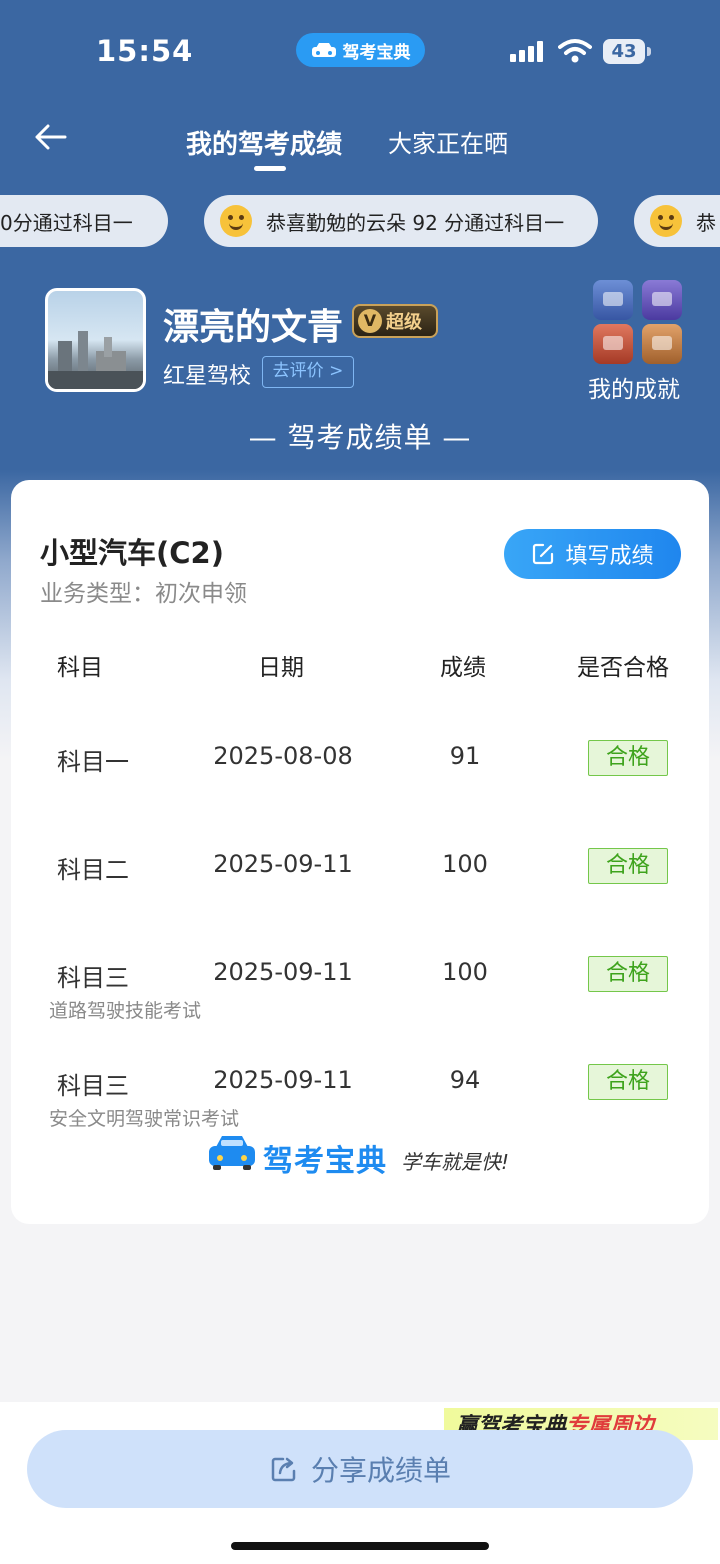  Describe the element at coordinates (380, 1470) in the screenshot. I see `share-label: 分享成绩单` at that location.